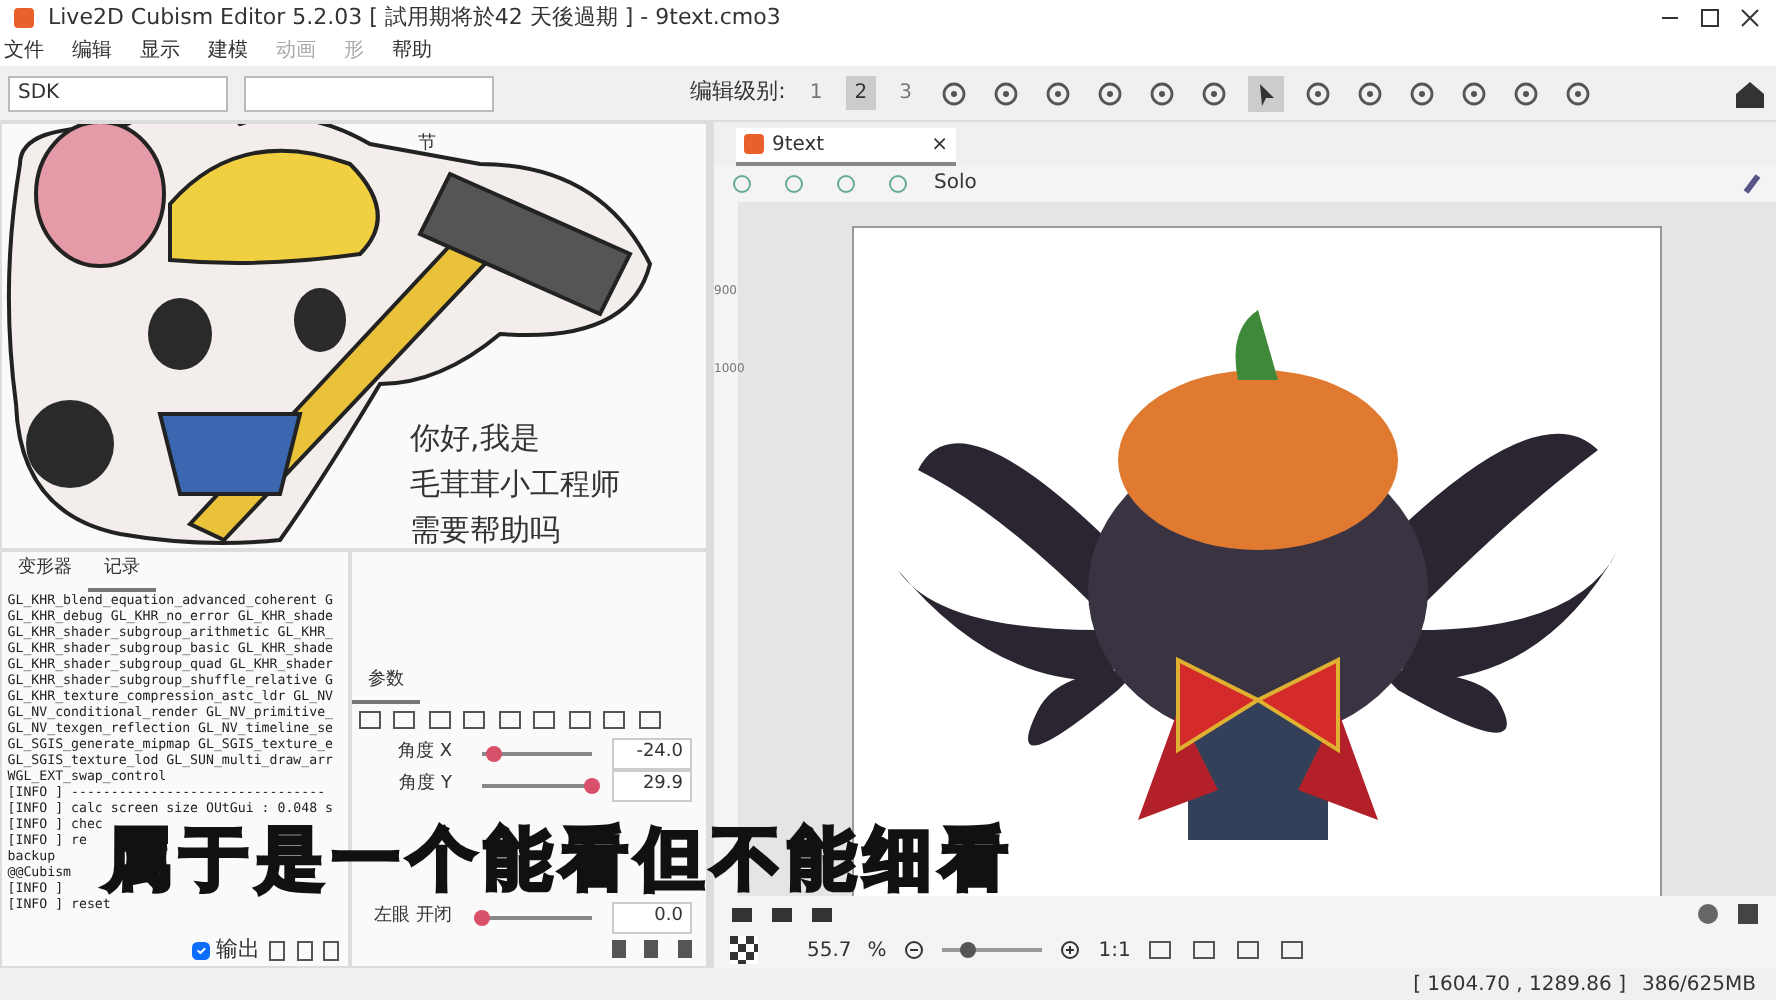  What do you see at coordinates (424, 785) in the screenshot?
I see `parameter-name: 角度 Y` at bounding box center [424, 785].